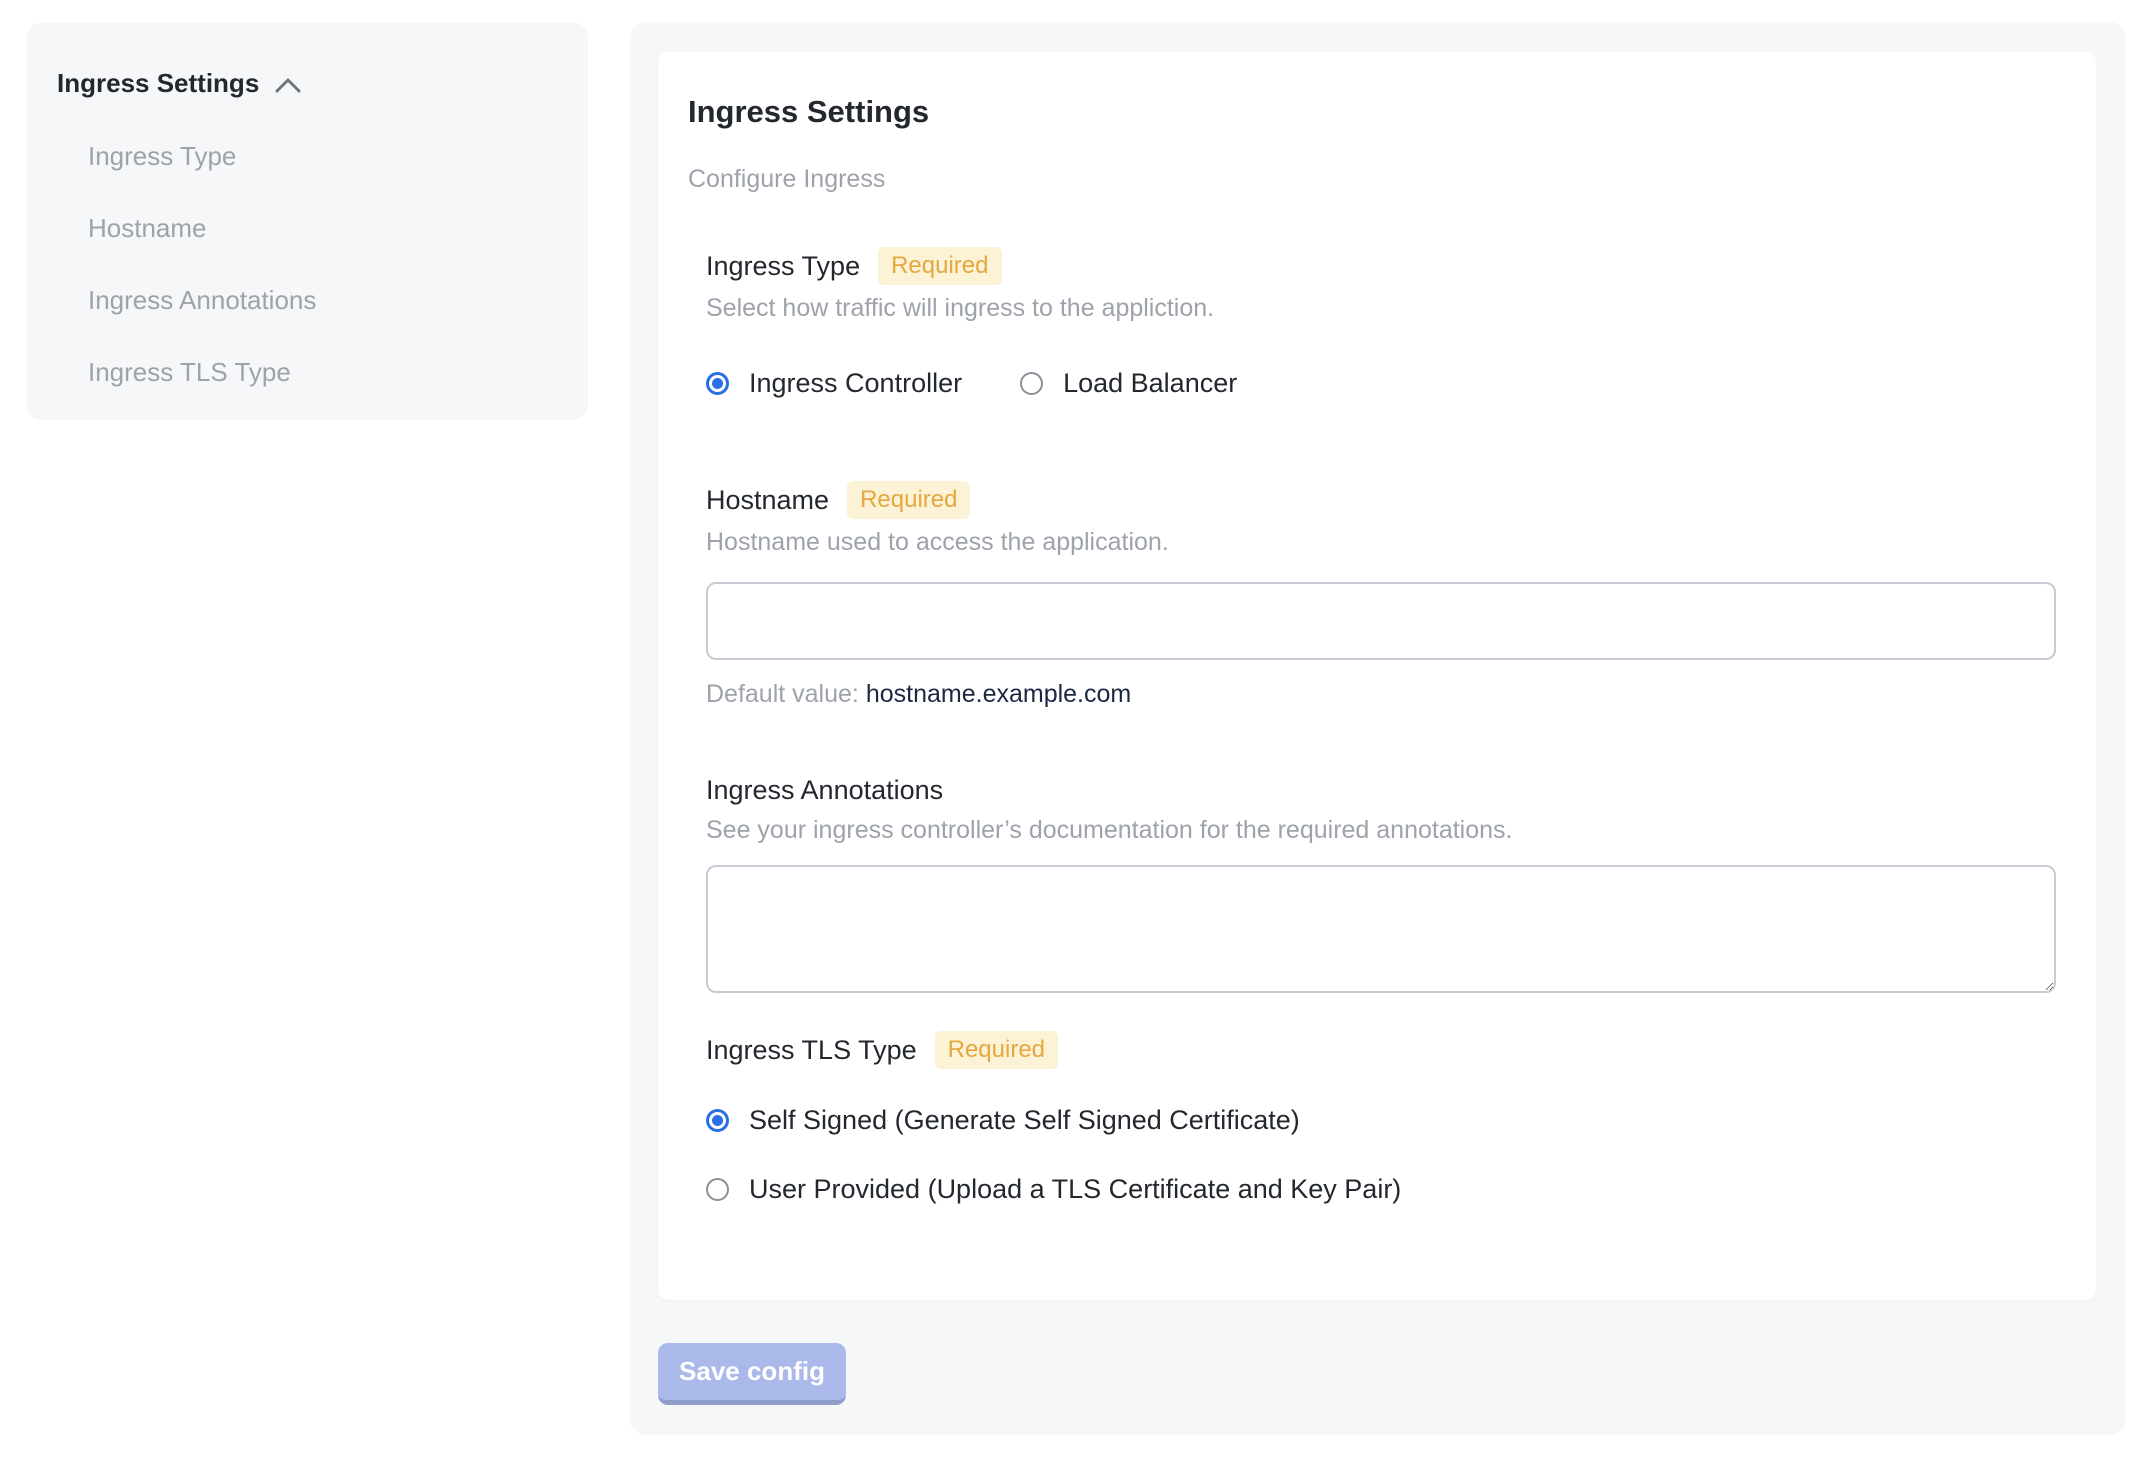  Describe the element at coordinates (809, 111) in the screenshot. I see `page-title: Ingress Settings` at that location.